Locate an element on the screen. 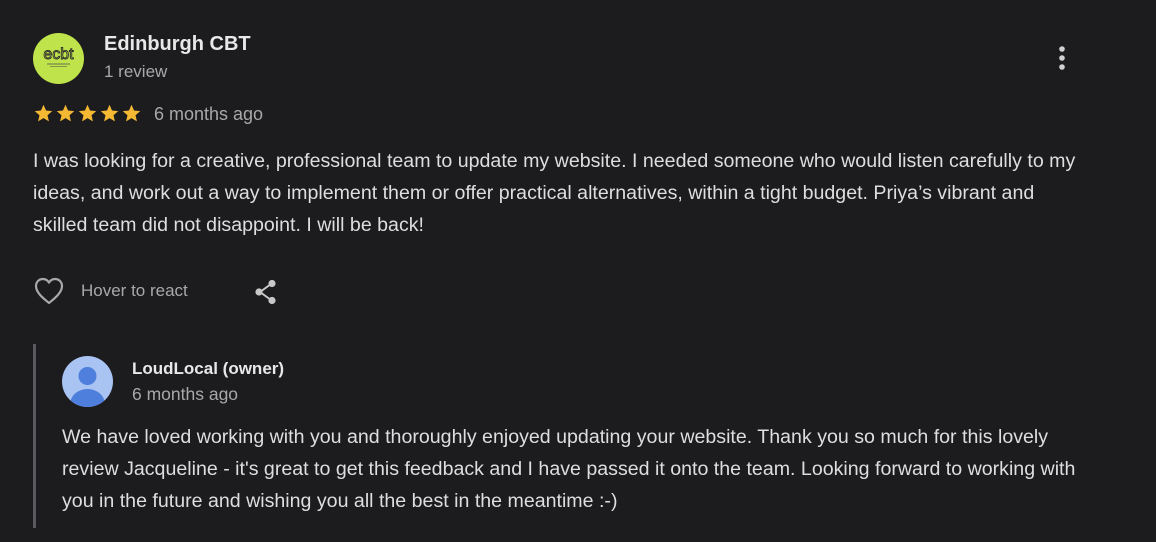 This screenshot has width=1156, height=542. share-icon is located at coordinates (265, 292).